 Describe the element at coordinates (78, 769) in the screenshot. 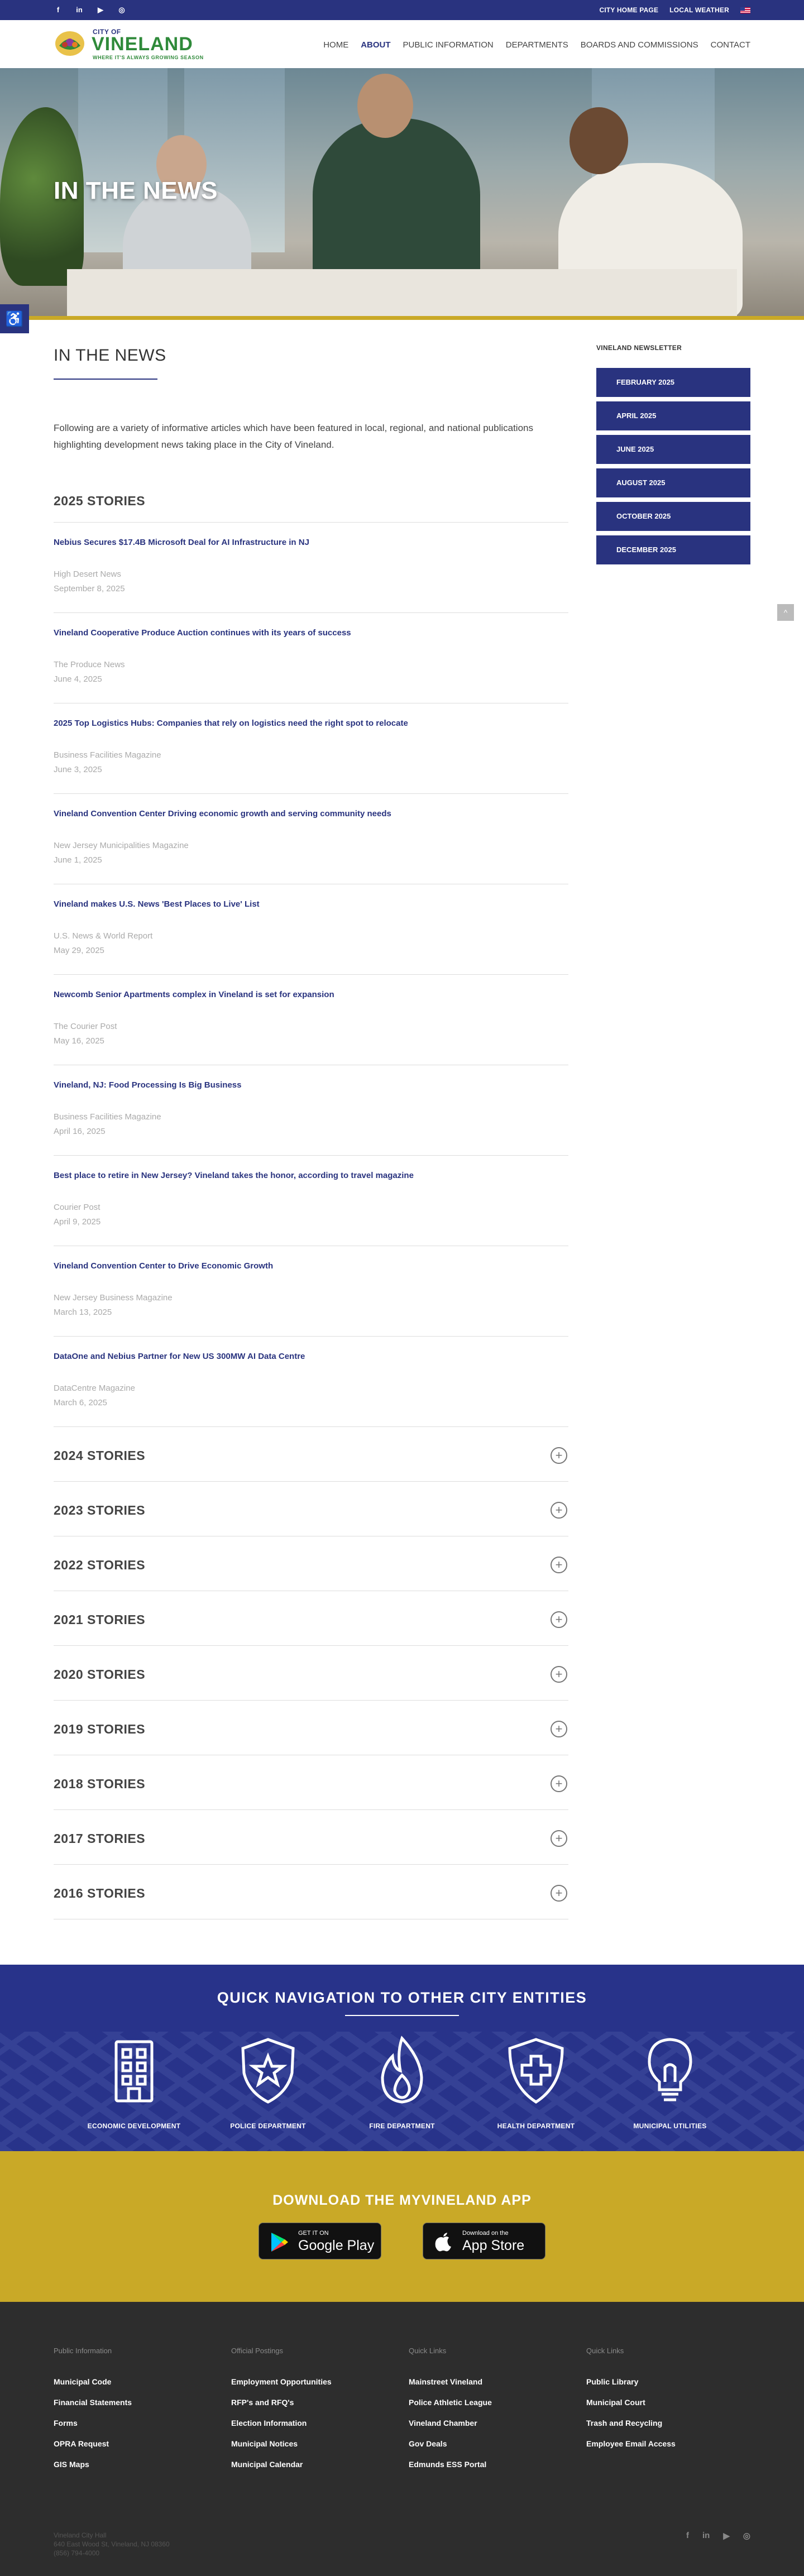

I see `story-date: June 3, 2025` at that location.